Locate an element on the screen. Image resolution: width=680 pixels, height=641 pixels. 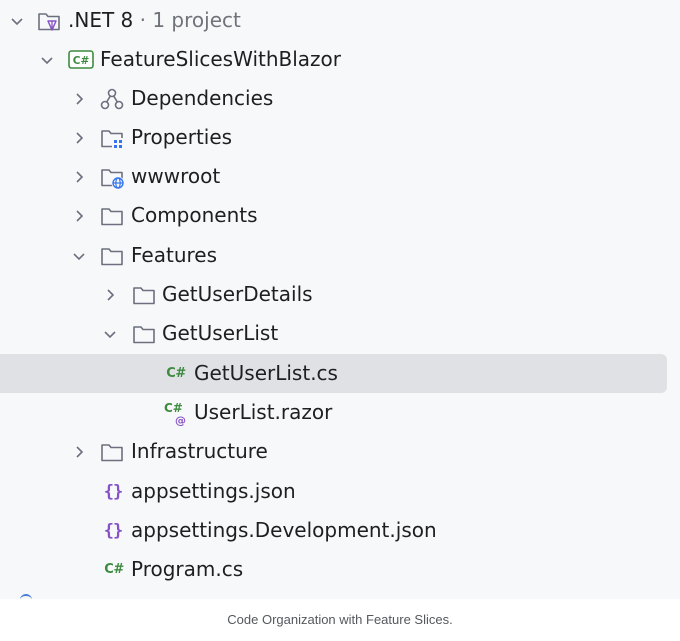
tree-row-infrastructure: Infrastructure is located at coordinates (340, 451).